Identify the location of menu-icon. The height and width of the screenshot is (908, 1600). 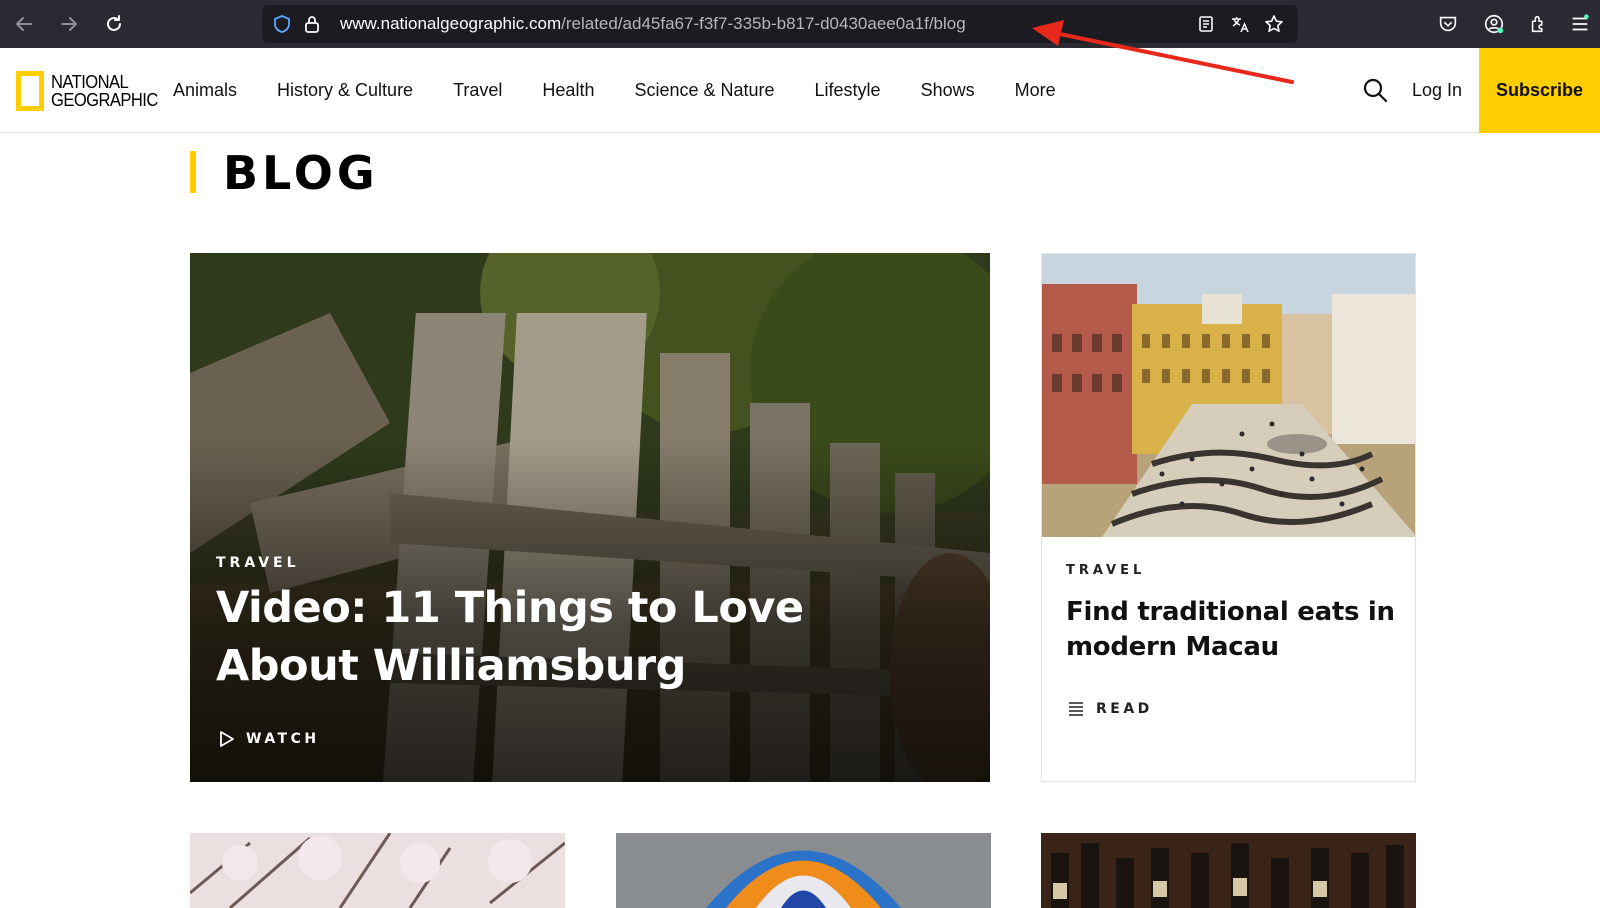
(1580, 22).